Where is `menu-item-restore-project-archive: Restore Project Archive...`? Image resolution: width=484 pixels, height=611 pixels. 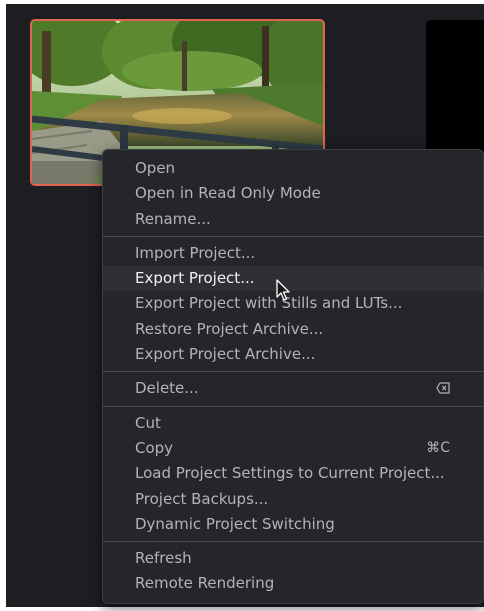 menu-item-restore-project-archive: Restore Project Archive... is located at coordinates (293, 329).